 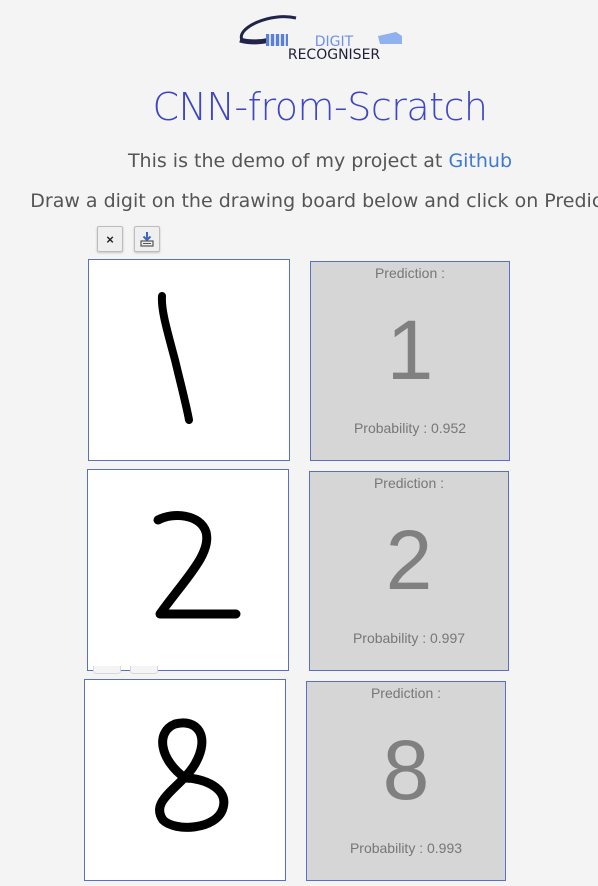 I want to click on svg-text: RECOGNISER, so click(x=334, y=55).